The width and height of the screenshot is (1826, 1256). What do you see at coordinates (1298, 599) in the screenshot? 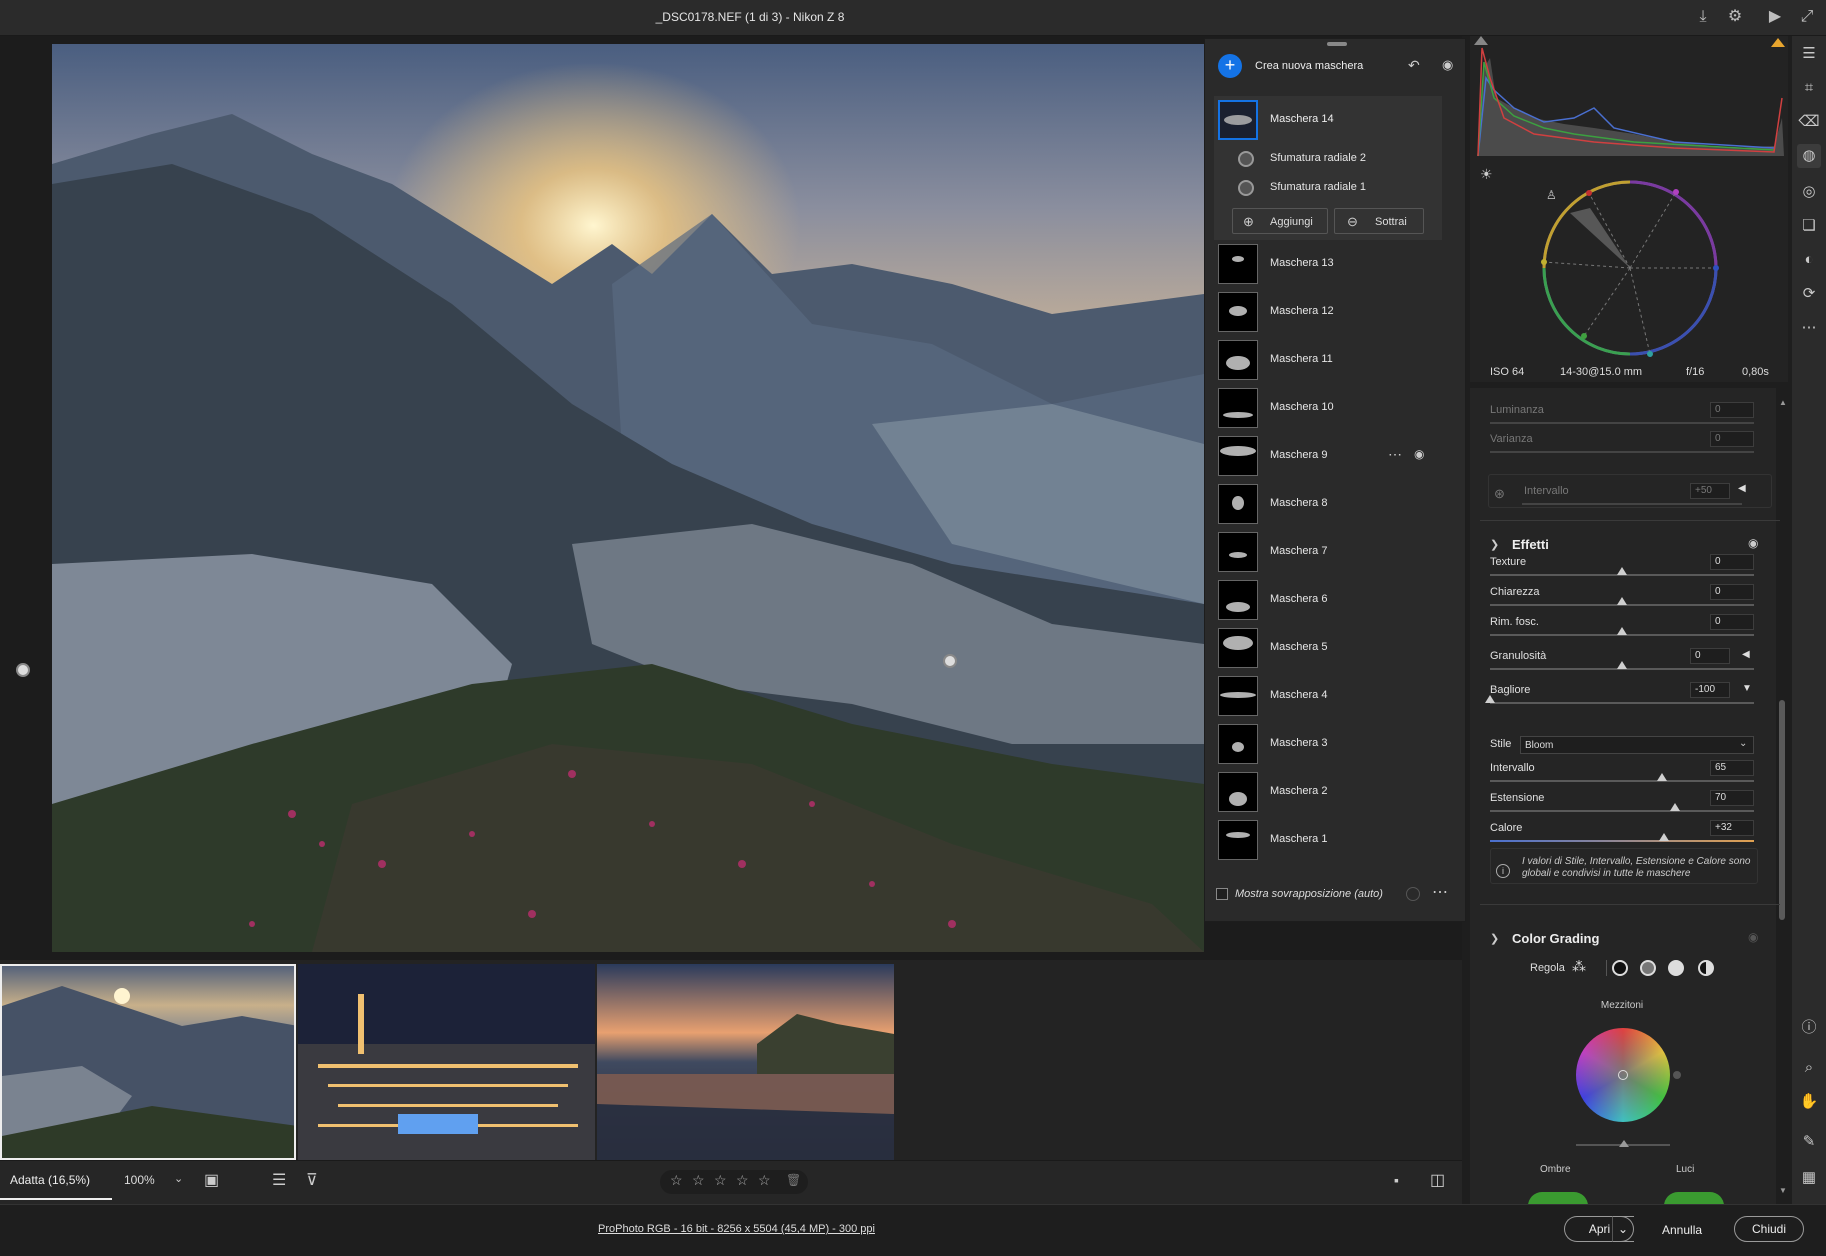
I see `mask-name: Maschera 6` at bounding box center [1298, 599].